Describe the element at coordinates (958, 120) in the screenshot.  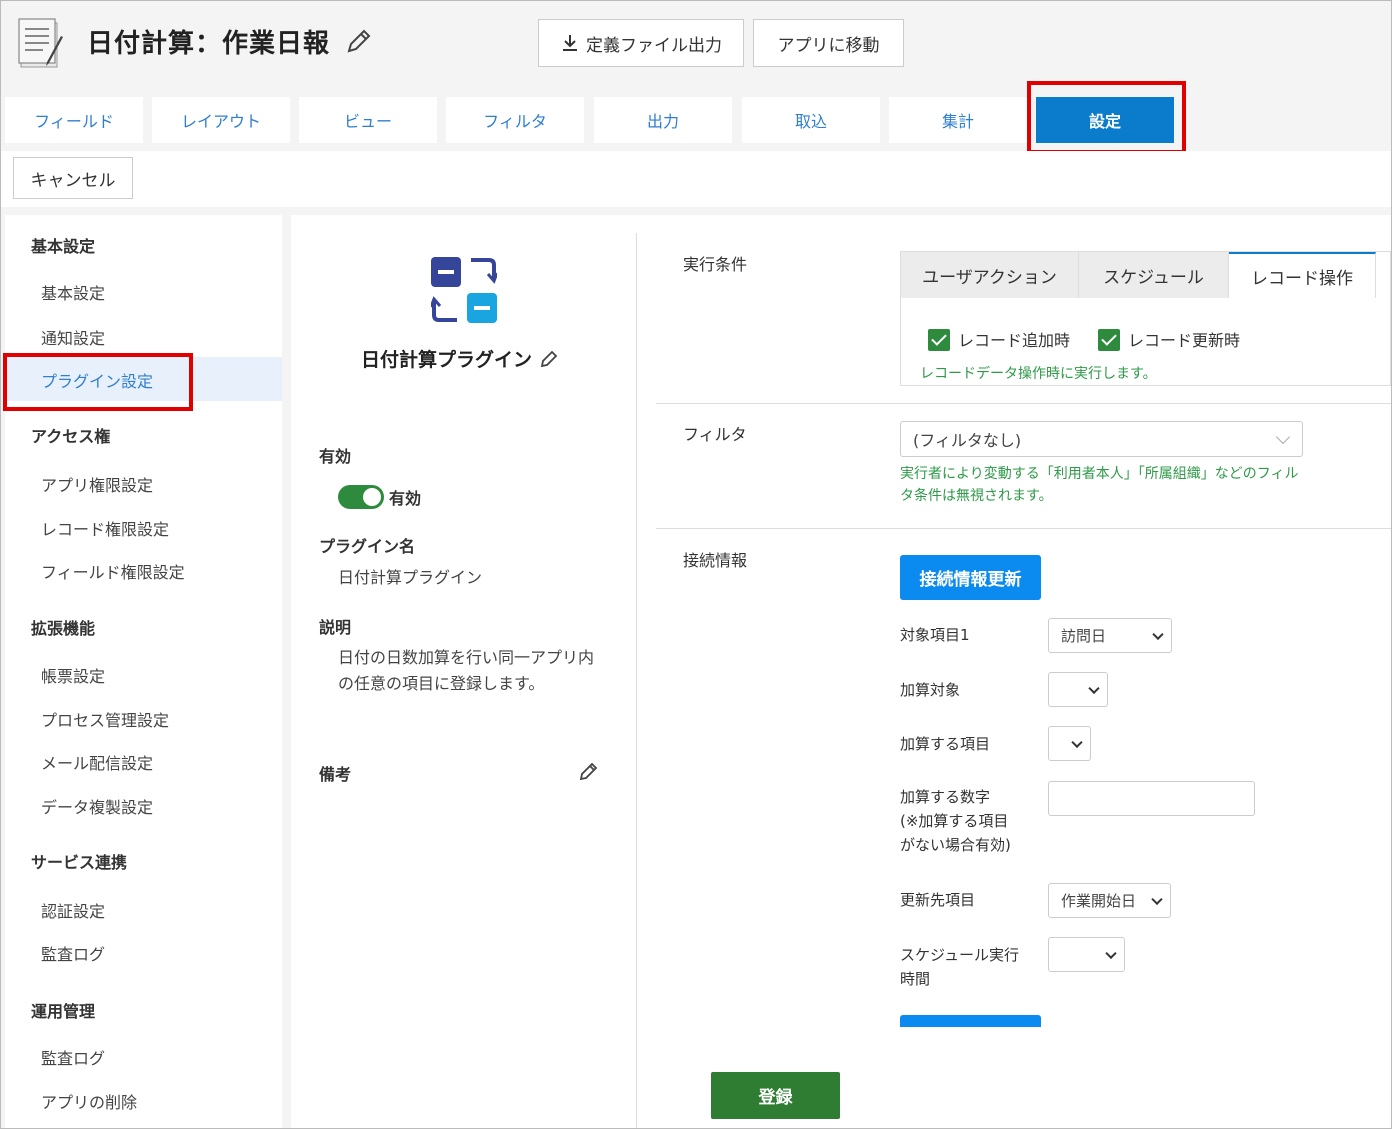
I see `tab-aggregate: 集計` at that location.